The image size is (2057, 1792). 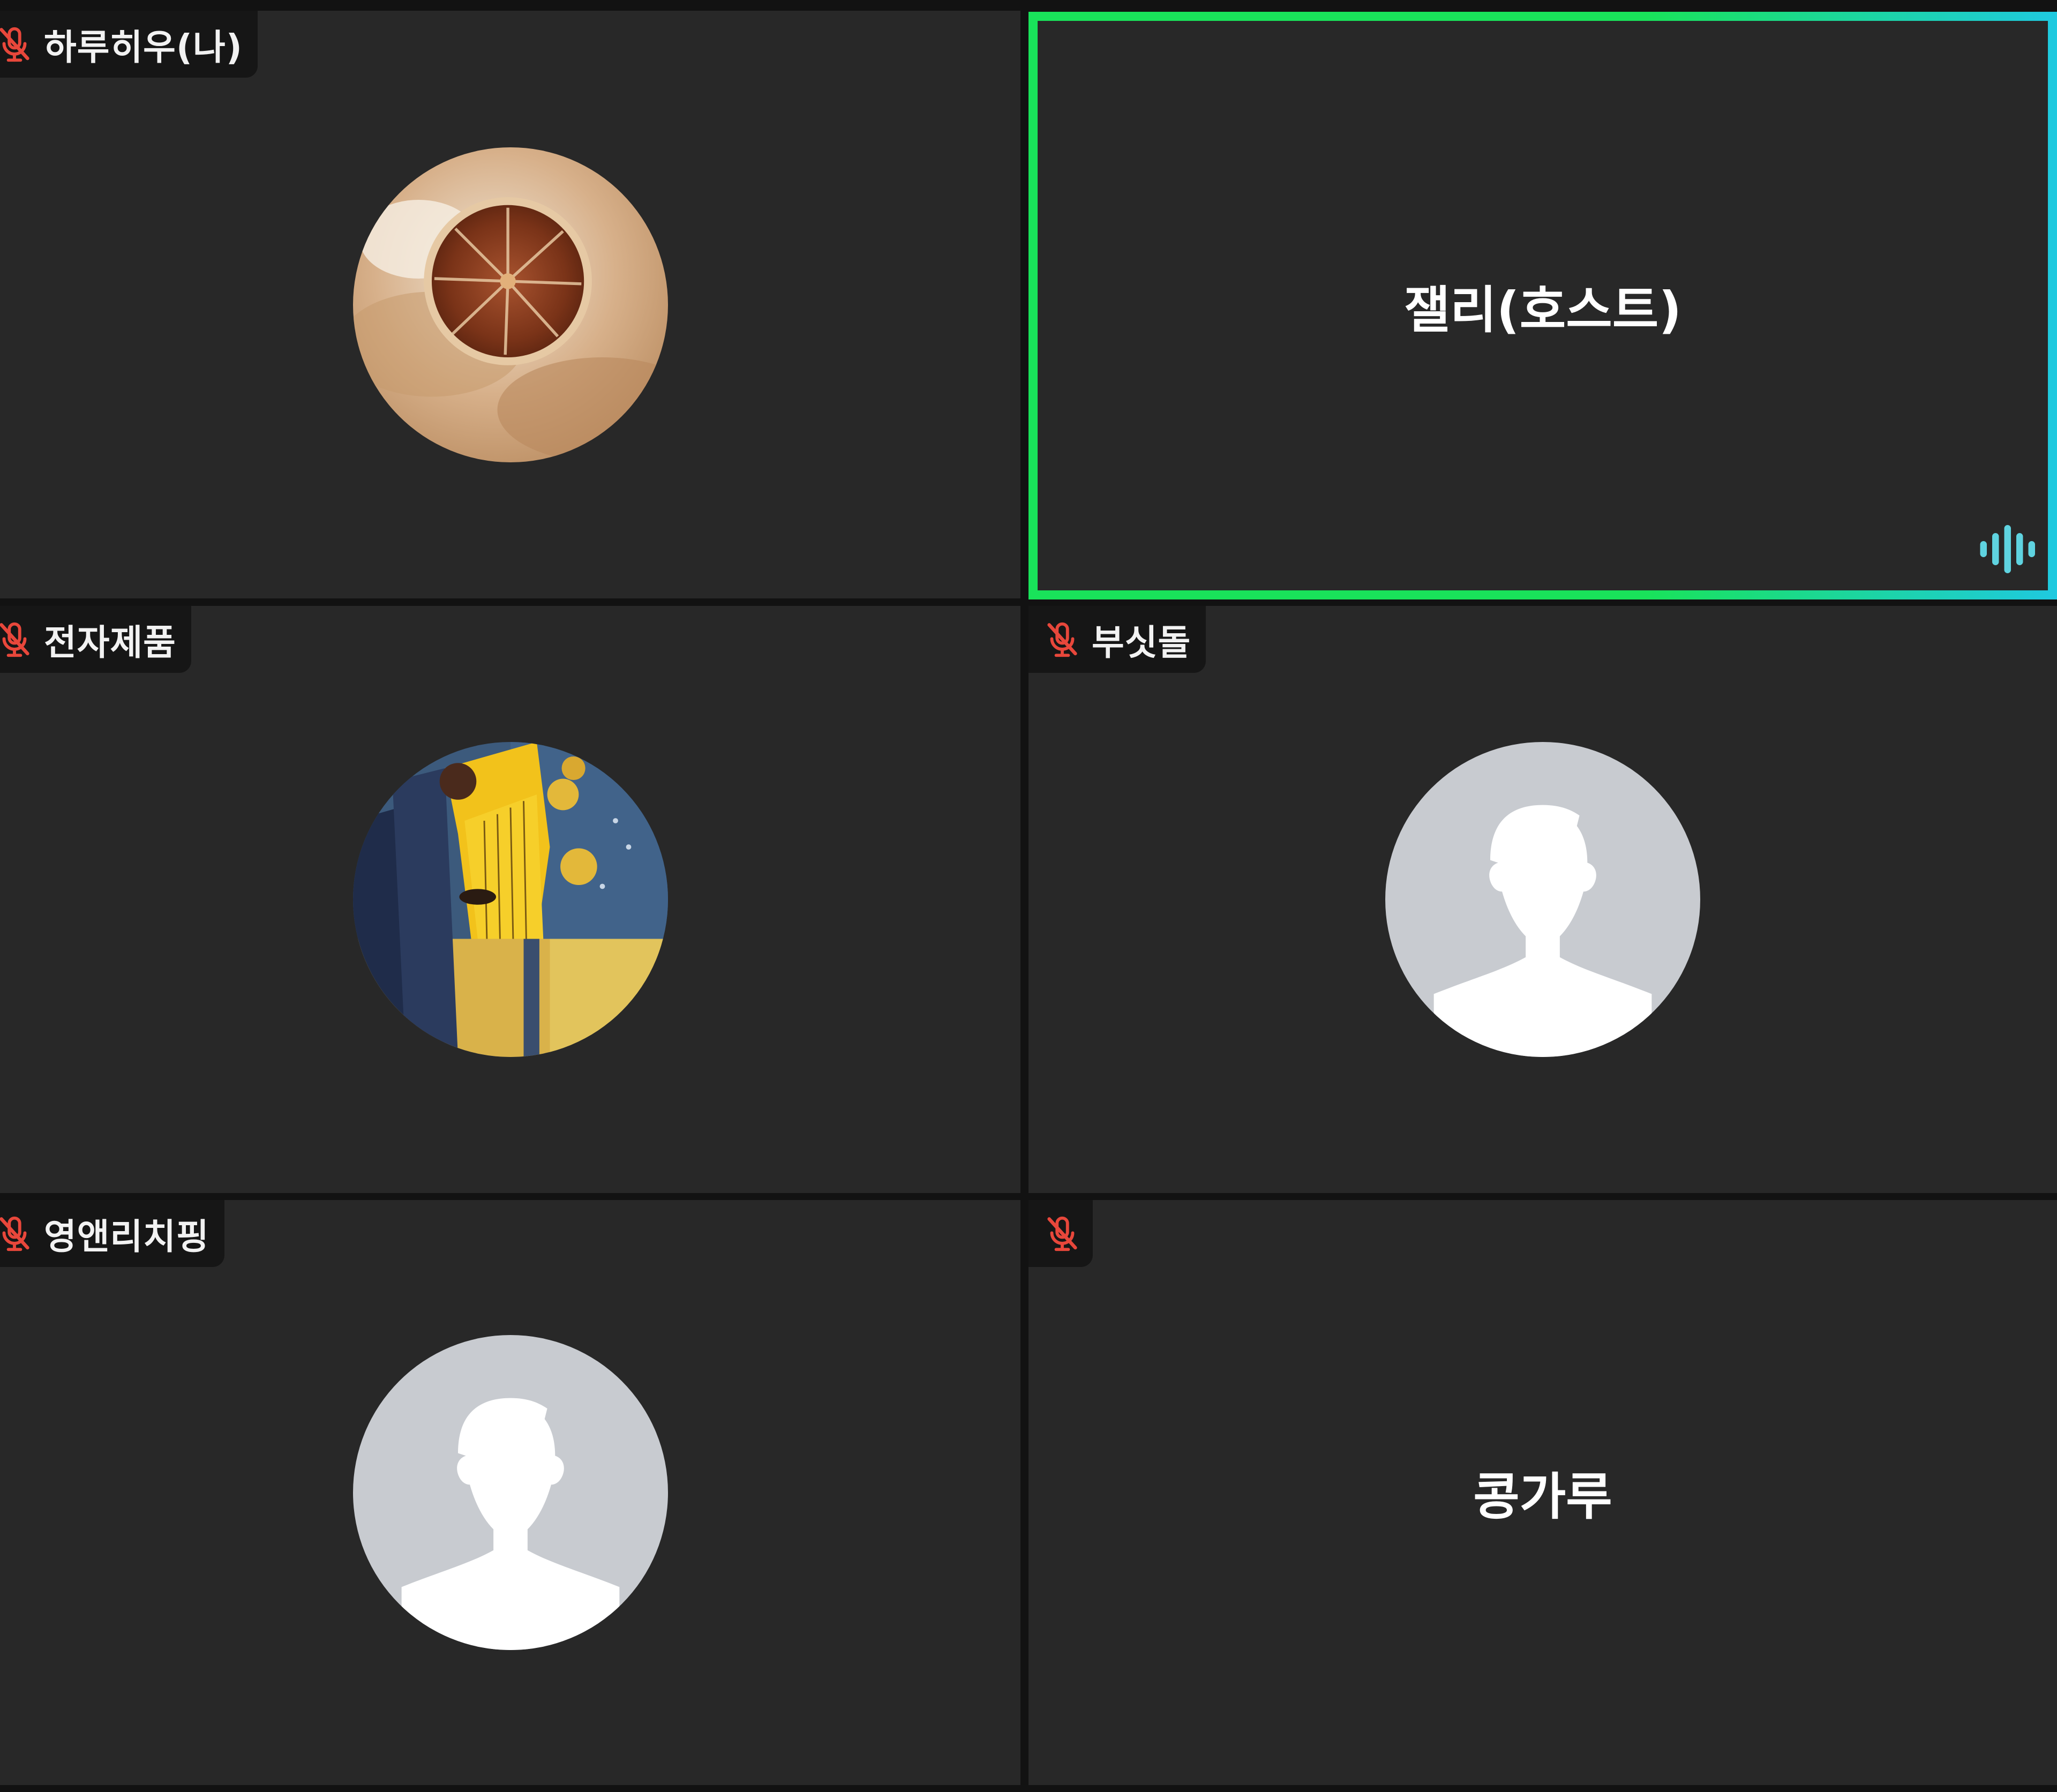 I want to click on participant-name: 부싯돌, so click(x=1141, y=642).